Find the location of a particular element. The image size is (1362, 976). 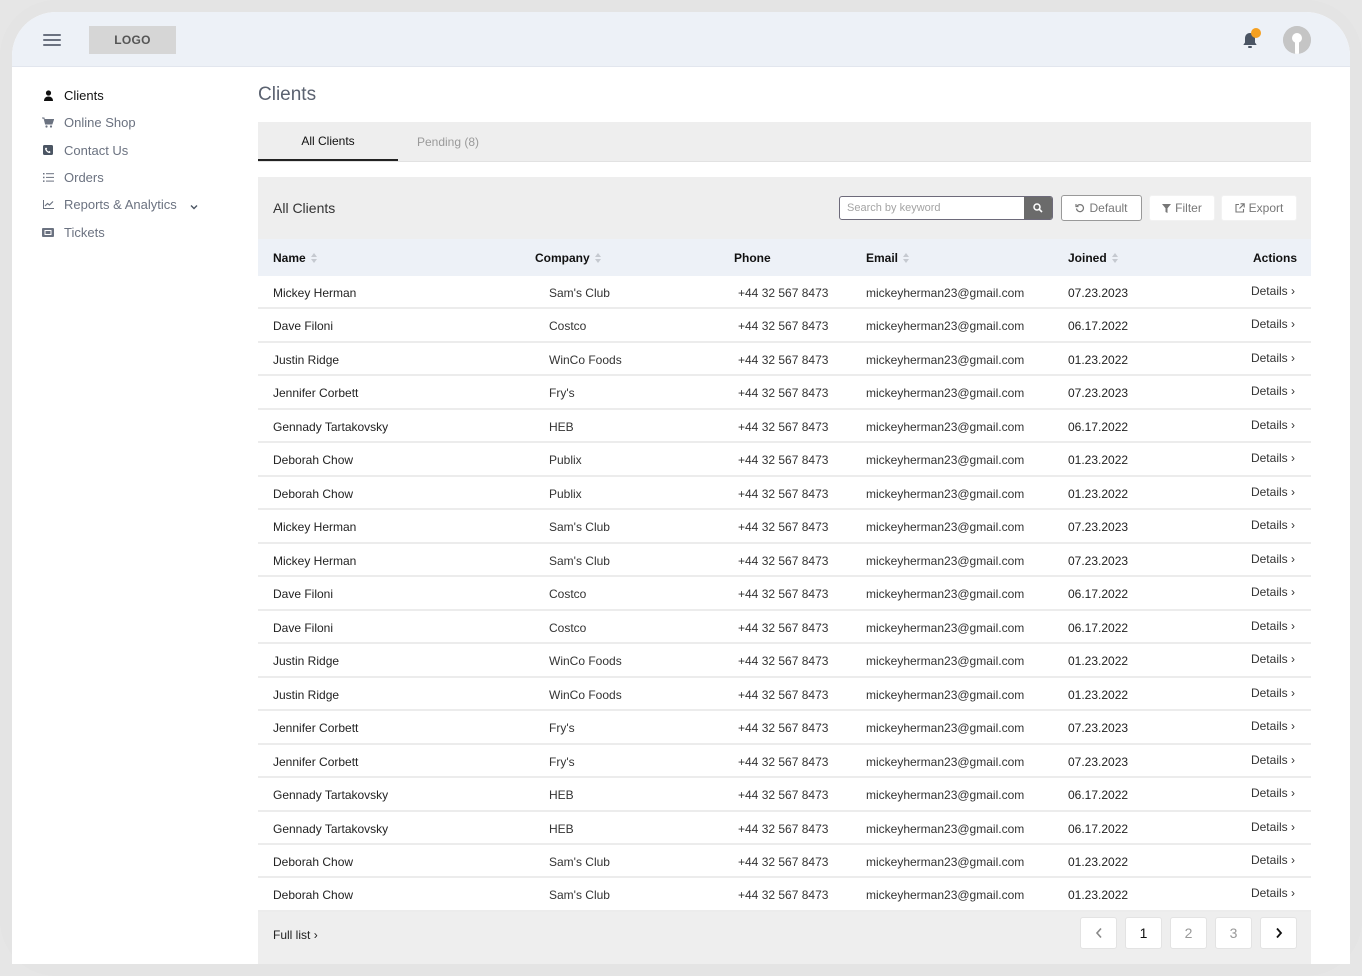

avatar is located at coordinates (1297, 40).